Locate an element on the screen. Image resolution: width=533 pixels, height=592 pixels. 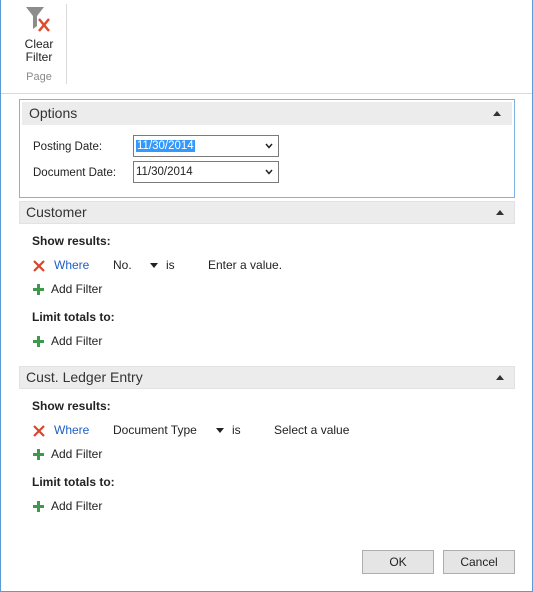
options-header: Options is located at coordinates (267, 113).